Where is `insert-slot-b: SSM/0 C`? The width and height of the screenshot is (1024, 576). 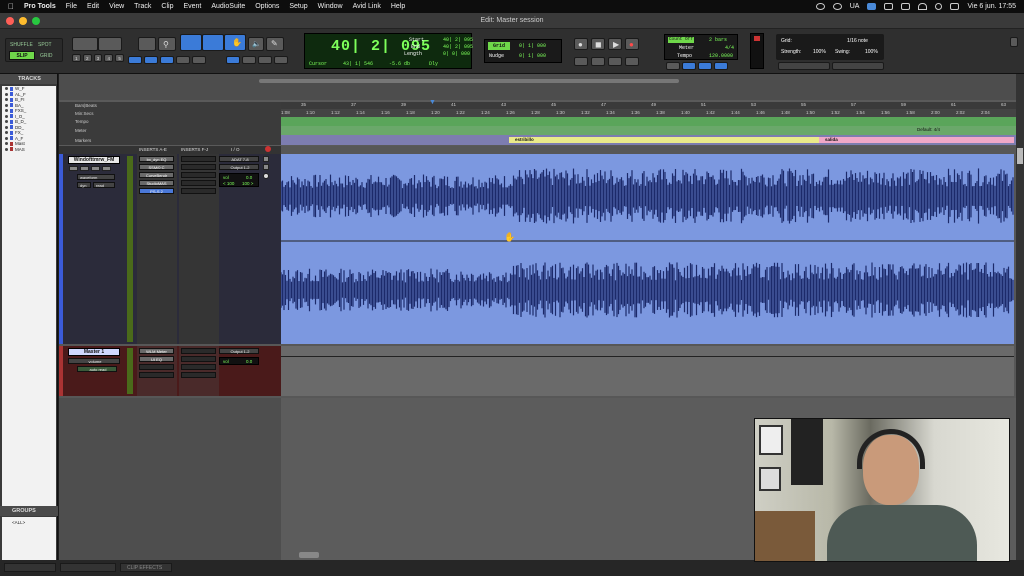 insert-slot-b: SSM/0 C is located at coordinates (156, 167).